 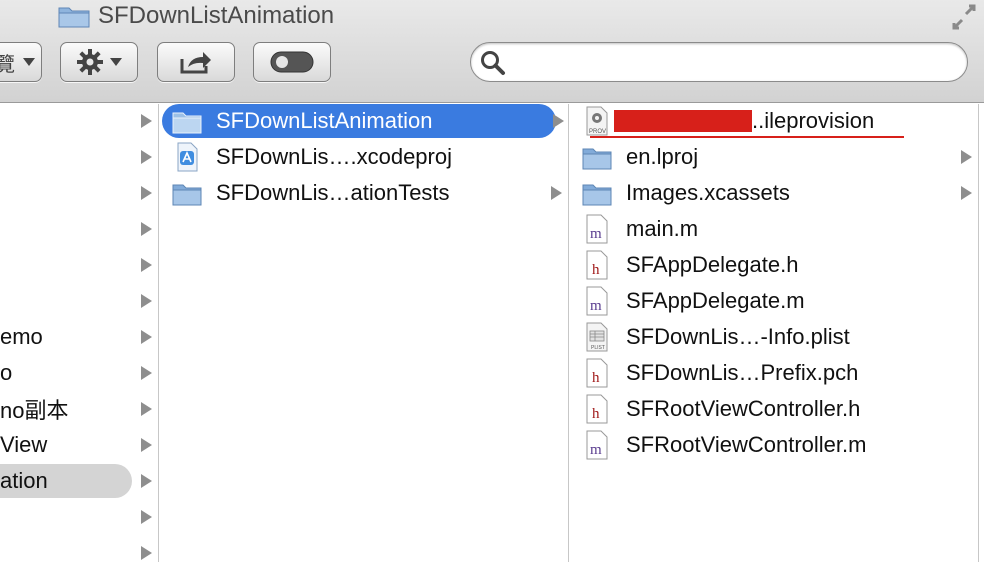 What do you see at coordinates (79, 445) in the screenshot?
I see `list-item: View` at bounding box center [79, 445].